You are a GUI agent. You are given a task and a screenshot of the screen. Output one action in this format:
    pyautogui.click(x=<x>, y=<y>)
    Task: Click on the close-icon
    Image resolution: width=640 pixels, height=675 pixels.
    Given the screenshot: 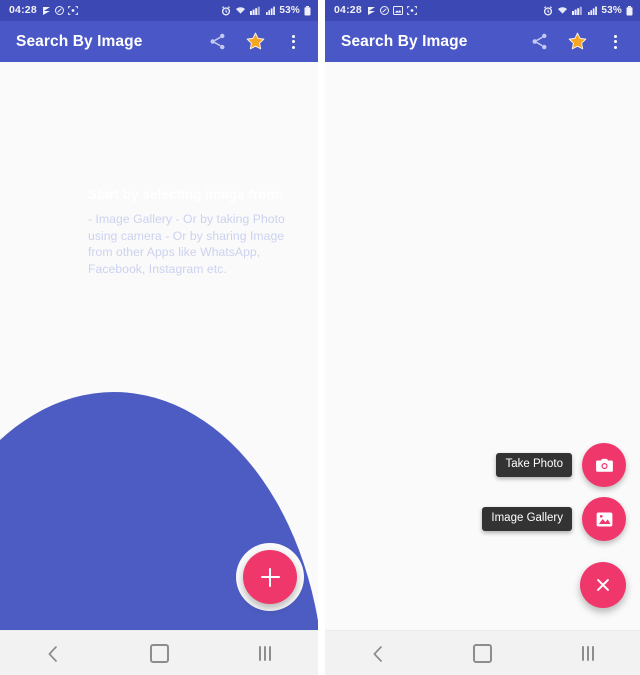 What is the action you would take?
    pyautogui.click(x=603, y=585)
    